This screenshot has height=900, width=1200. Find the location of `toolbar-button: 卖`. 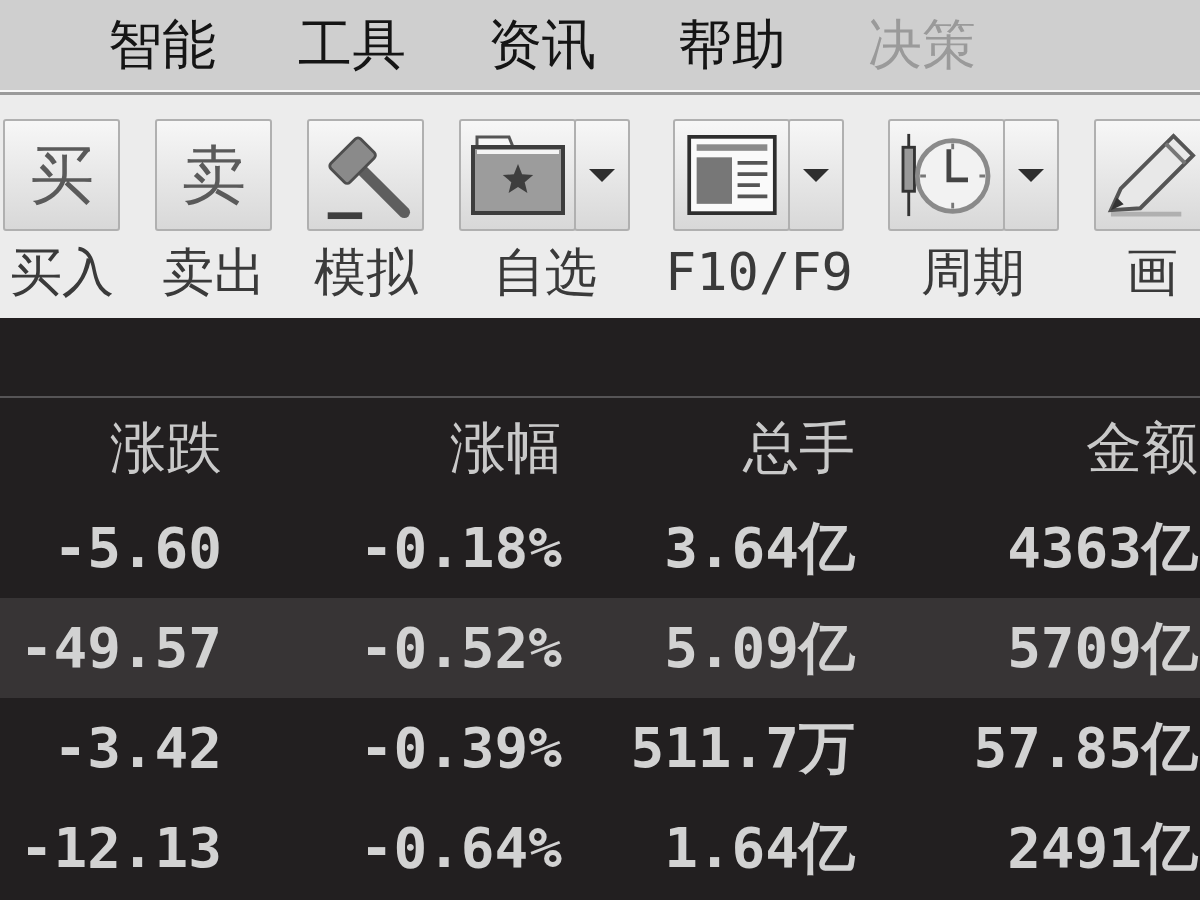

toolbar-button: 卖 is located at coordinates (213, 175).